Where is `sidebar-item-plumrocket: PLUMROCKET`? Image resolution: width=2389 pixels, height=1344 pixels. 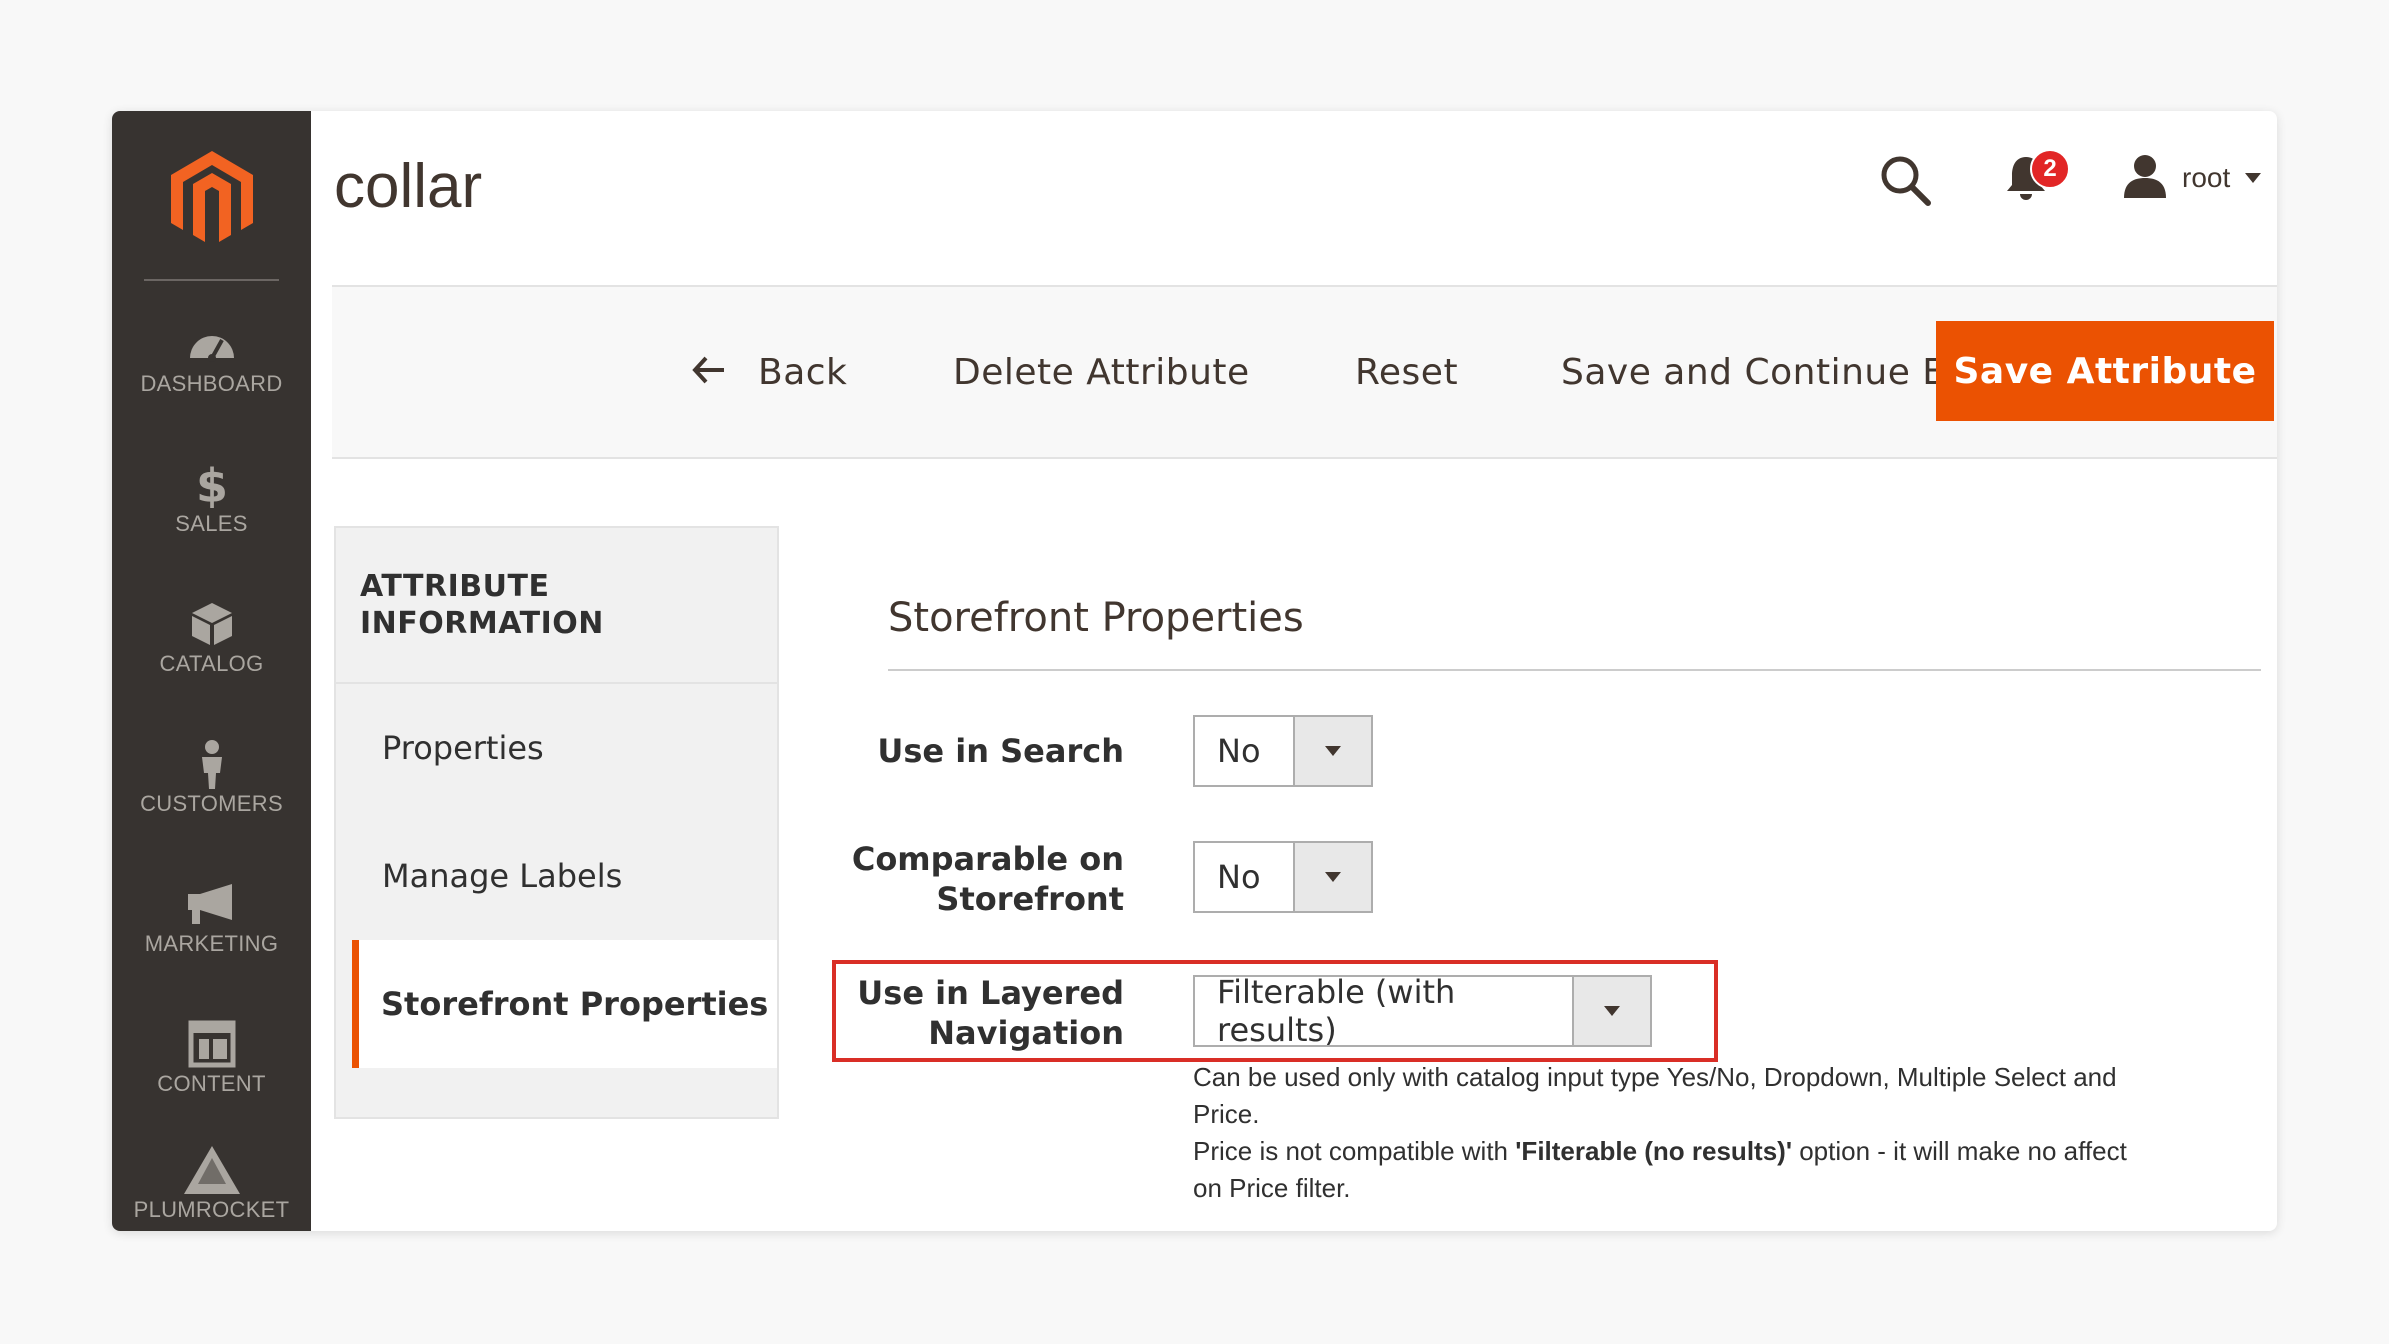
sidebar-item-plumrocket: PLUMROCKET is located at coordinates (211, 1182).